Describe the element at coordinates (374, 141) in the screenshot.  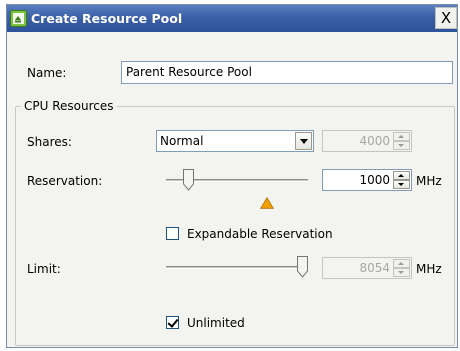
I see `shares-value: 4000` at that location.